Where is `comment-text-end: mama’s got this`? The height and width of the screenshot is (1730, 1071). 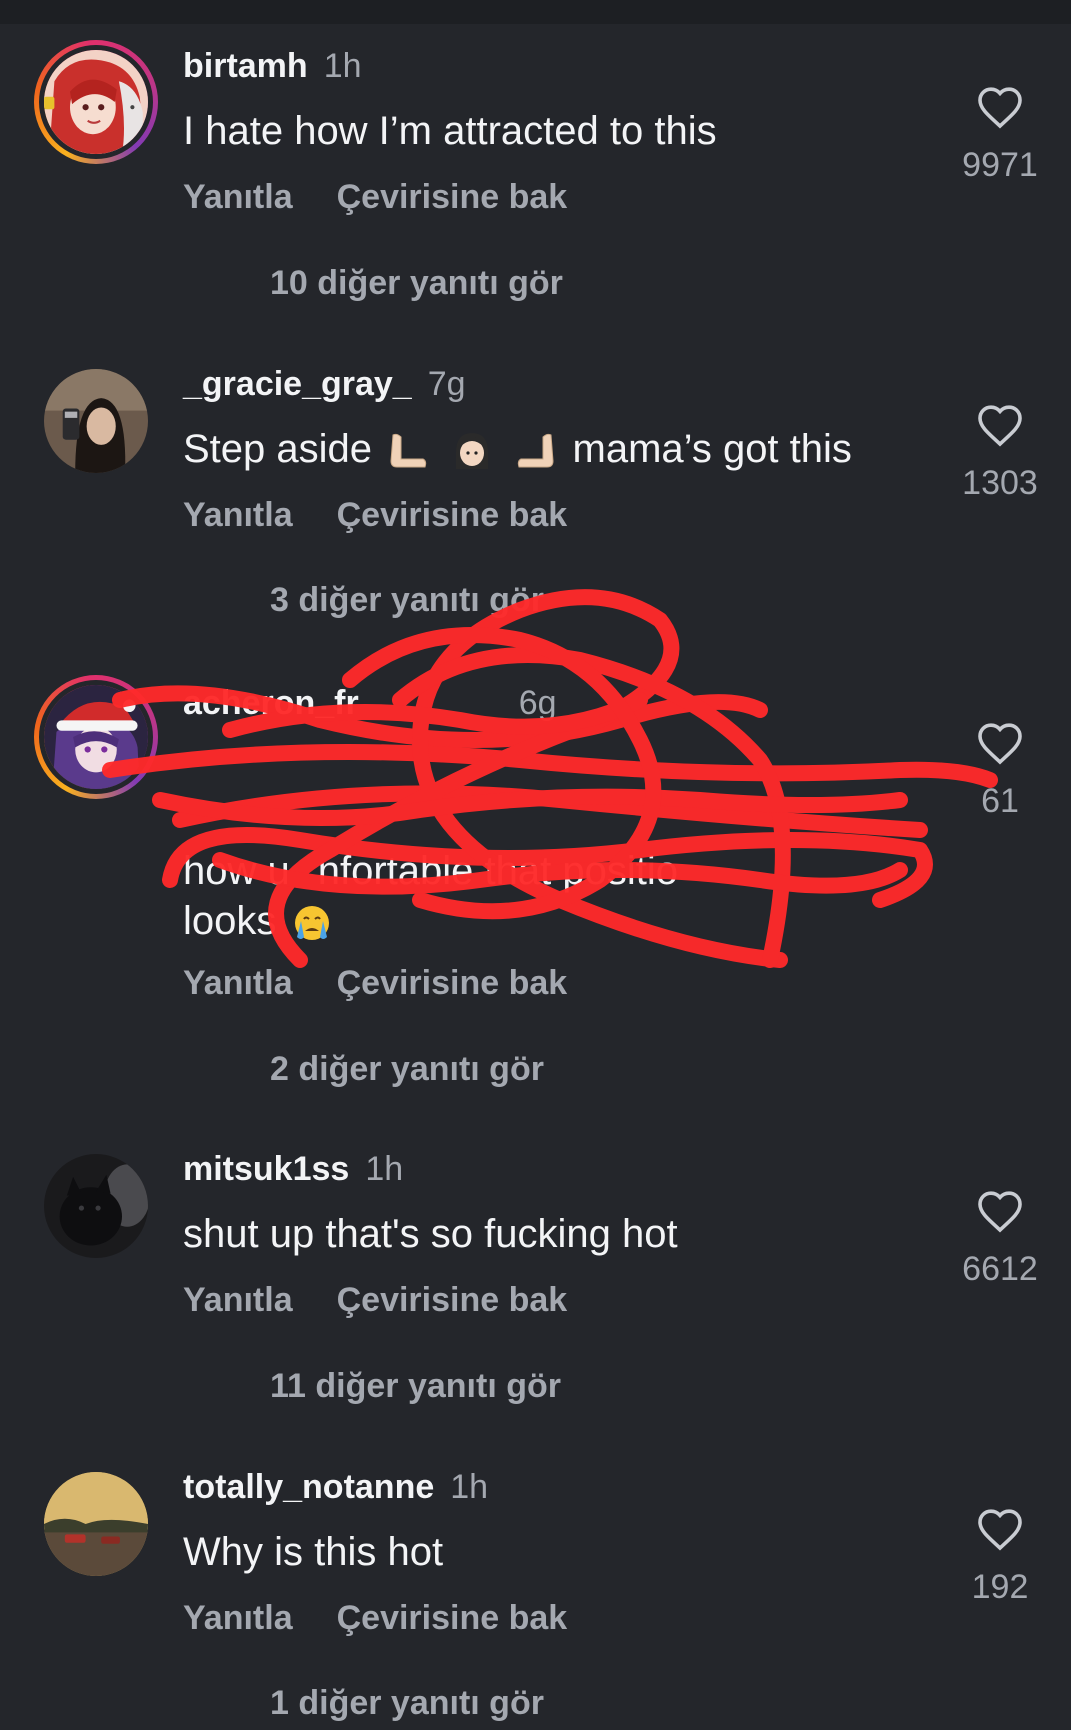
comment-text-end: mama’s got this is located at coordinates (712, 449).